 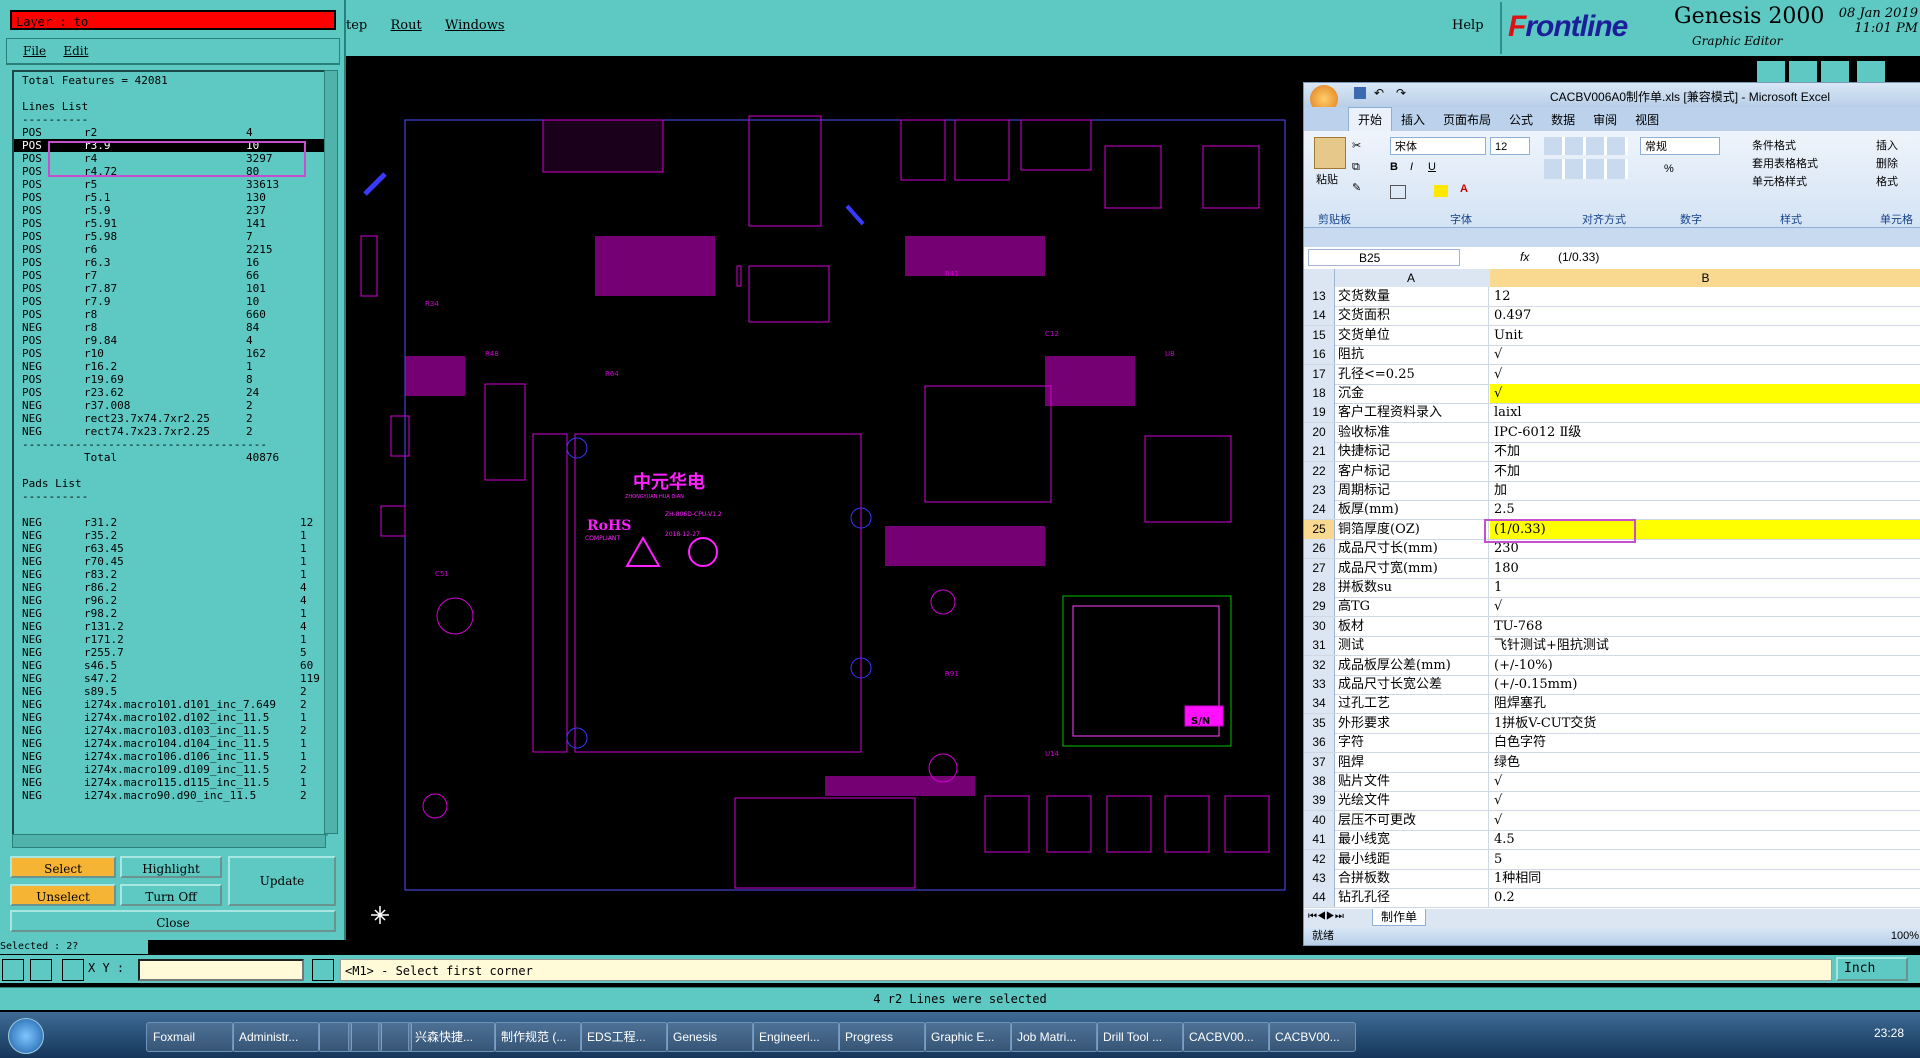 What do you see at coordinates (170, 314) in the screenshot?
I see `lines-list-row: POS r8 660` at bounding box center [170, 314].